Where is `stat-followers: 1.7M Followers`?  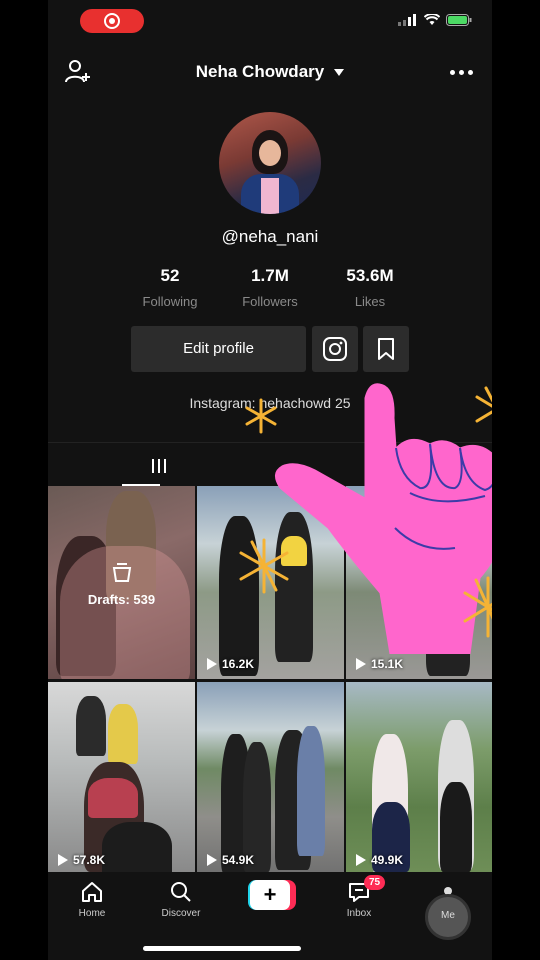
stat-followers: 1.7M Followers is located at coordinates (270, 287).